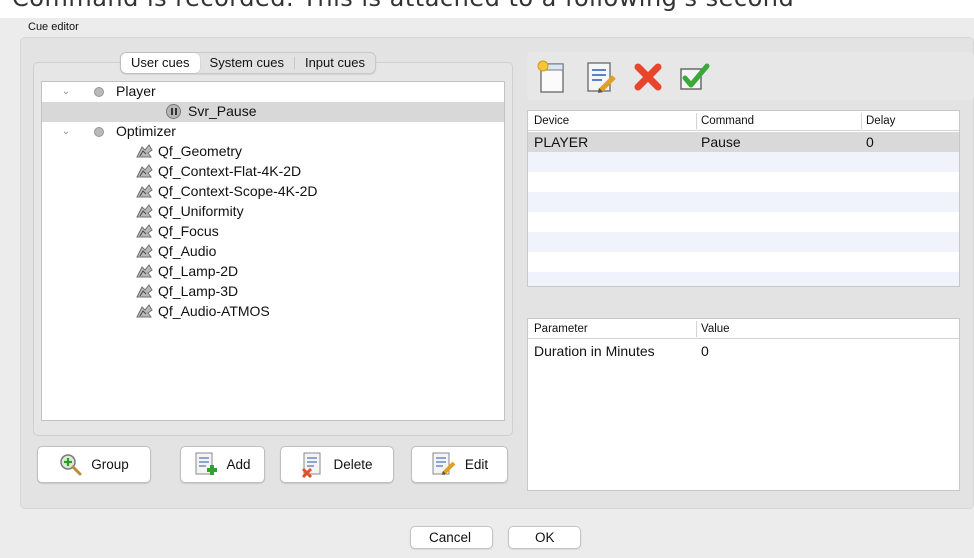 The width and height of the screenshot is (974, 558). Describe the element at coordinates (880, 121) in the screenshot. I see `column-header-delay: Delay` at that location.